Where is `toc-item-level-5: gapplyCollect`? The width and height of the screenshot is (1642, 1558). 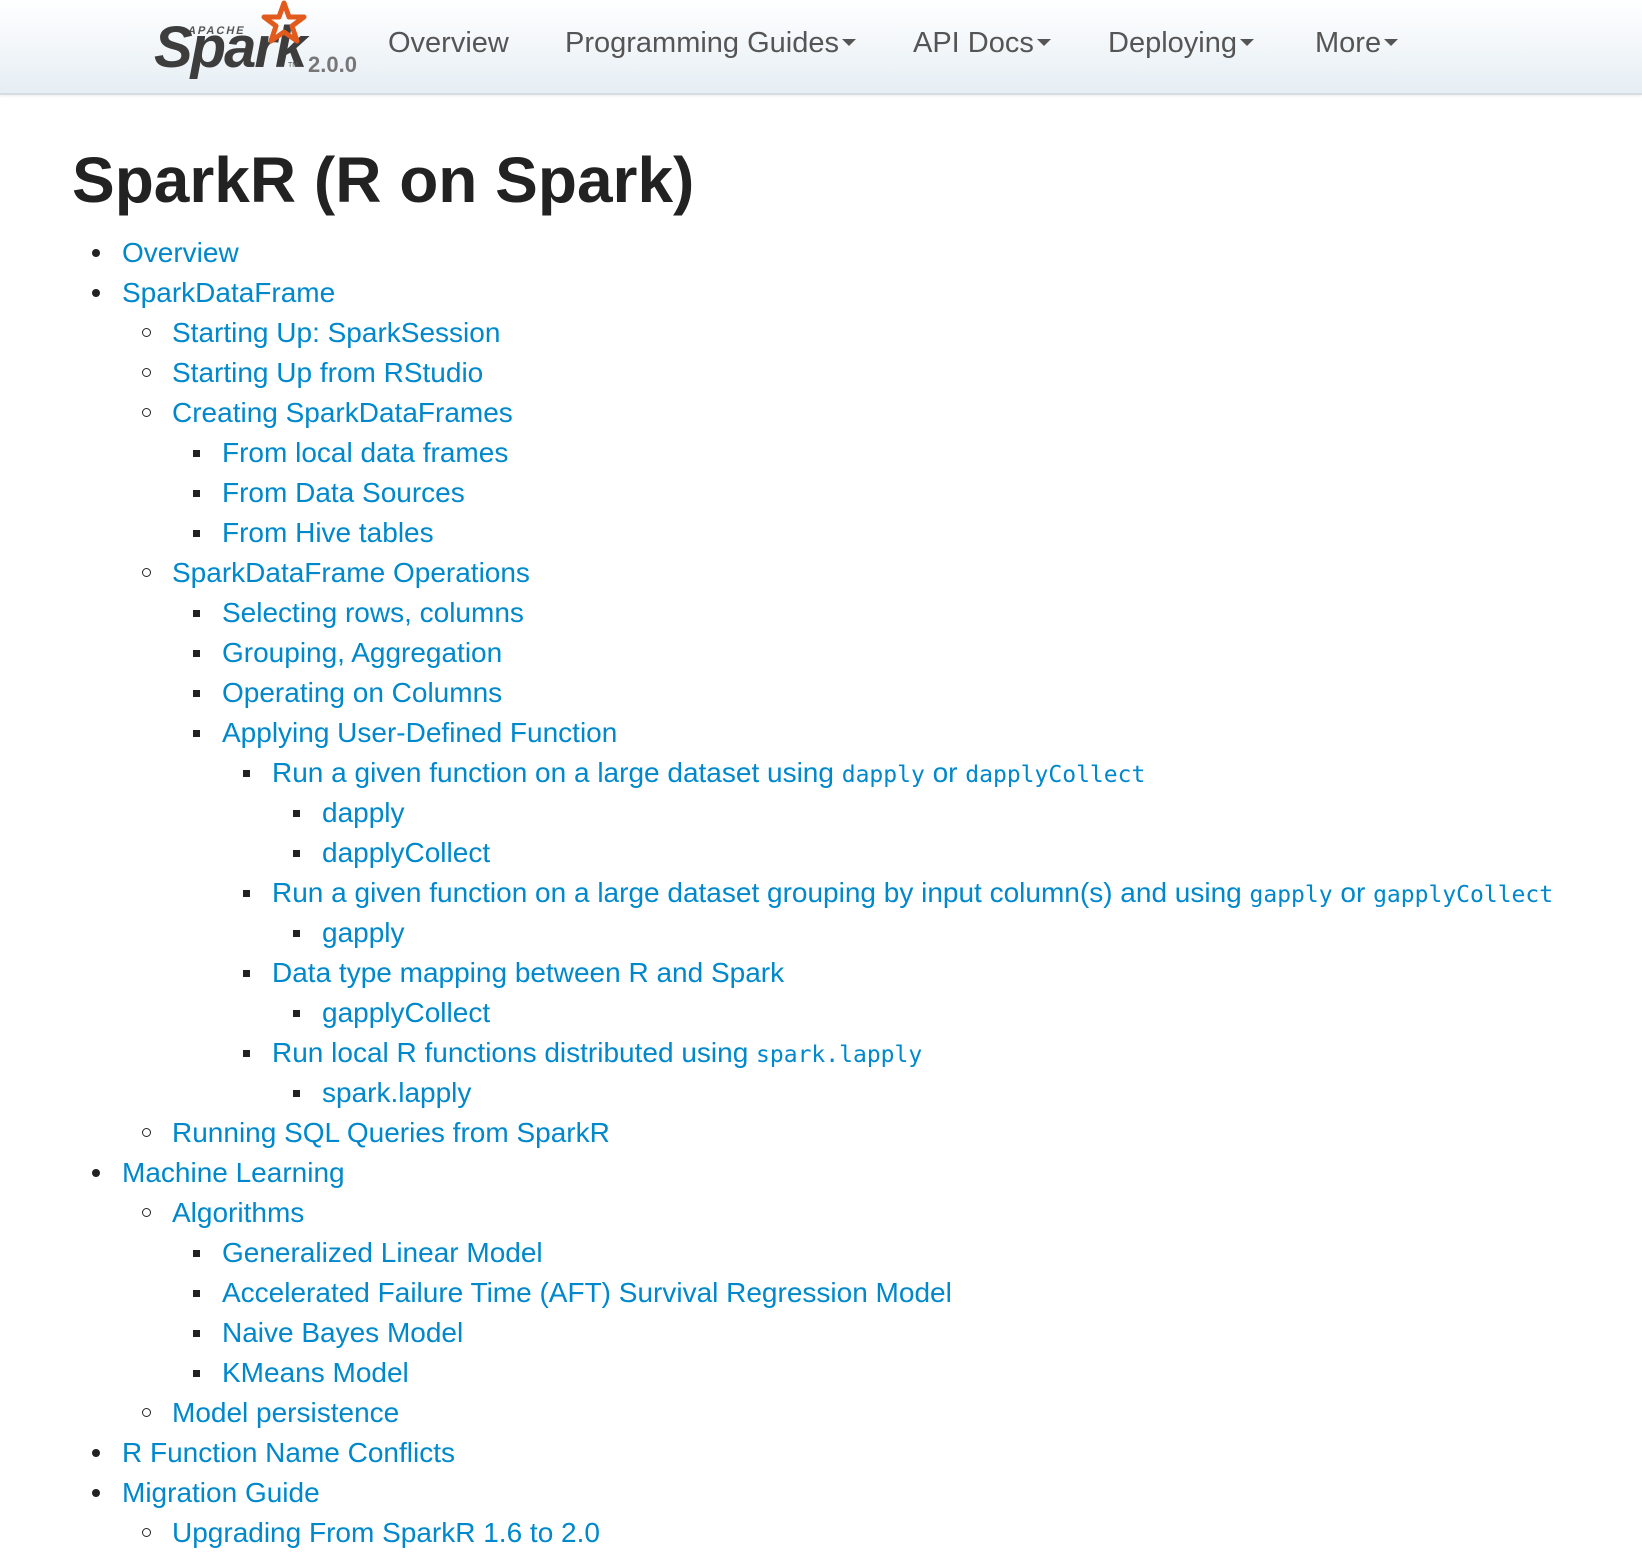
toc-item-level-5: gapplyCollect is located at coordinates (391, 1013).